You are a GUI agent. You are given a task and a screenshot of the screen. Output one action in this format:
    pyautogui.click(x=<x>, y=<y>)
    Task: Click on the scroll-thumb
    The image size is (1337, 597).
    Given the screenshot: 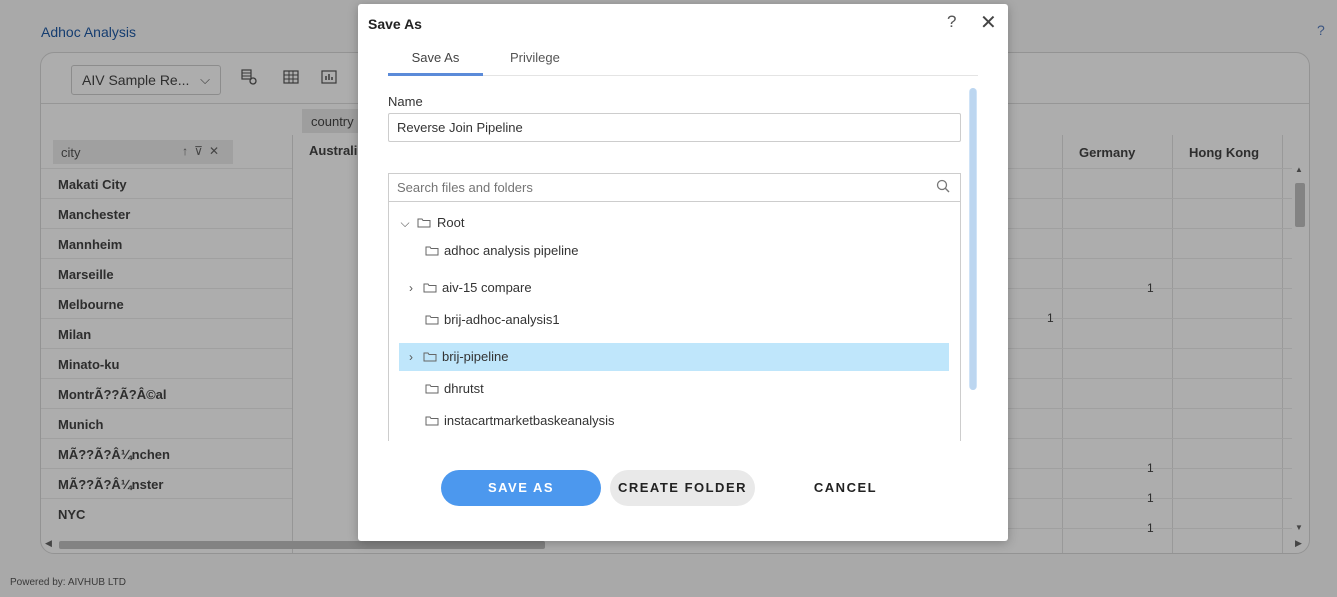 What is the action you would take?
    pyautogui.click(x=973, y=239)
    